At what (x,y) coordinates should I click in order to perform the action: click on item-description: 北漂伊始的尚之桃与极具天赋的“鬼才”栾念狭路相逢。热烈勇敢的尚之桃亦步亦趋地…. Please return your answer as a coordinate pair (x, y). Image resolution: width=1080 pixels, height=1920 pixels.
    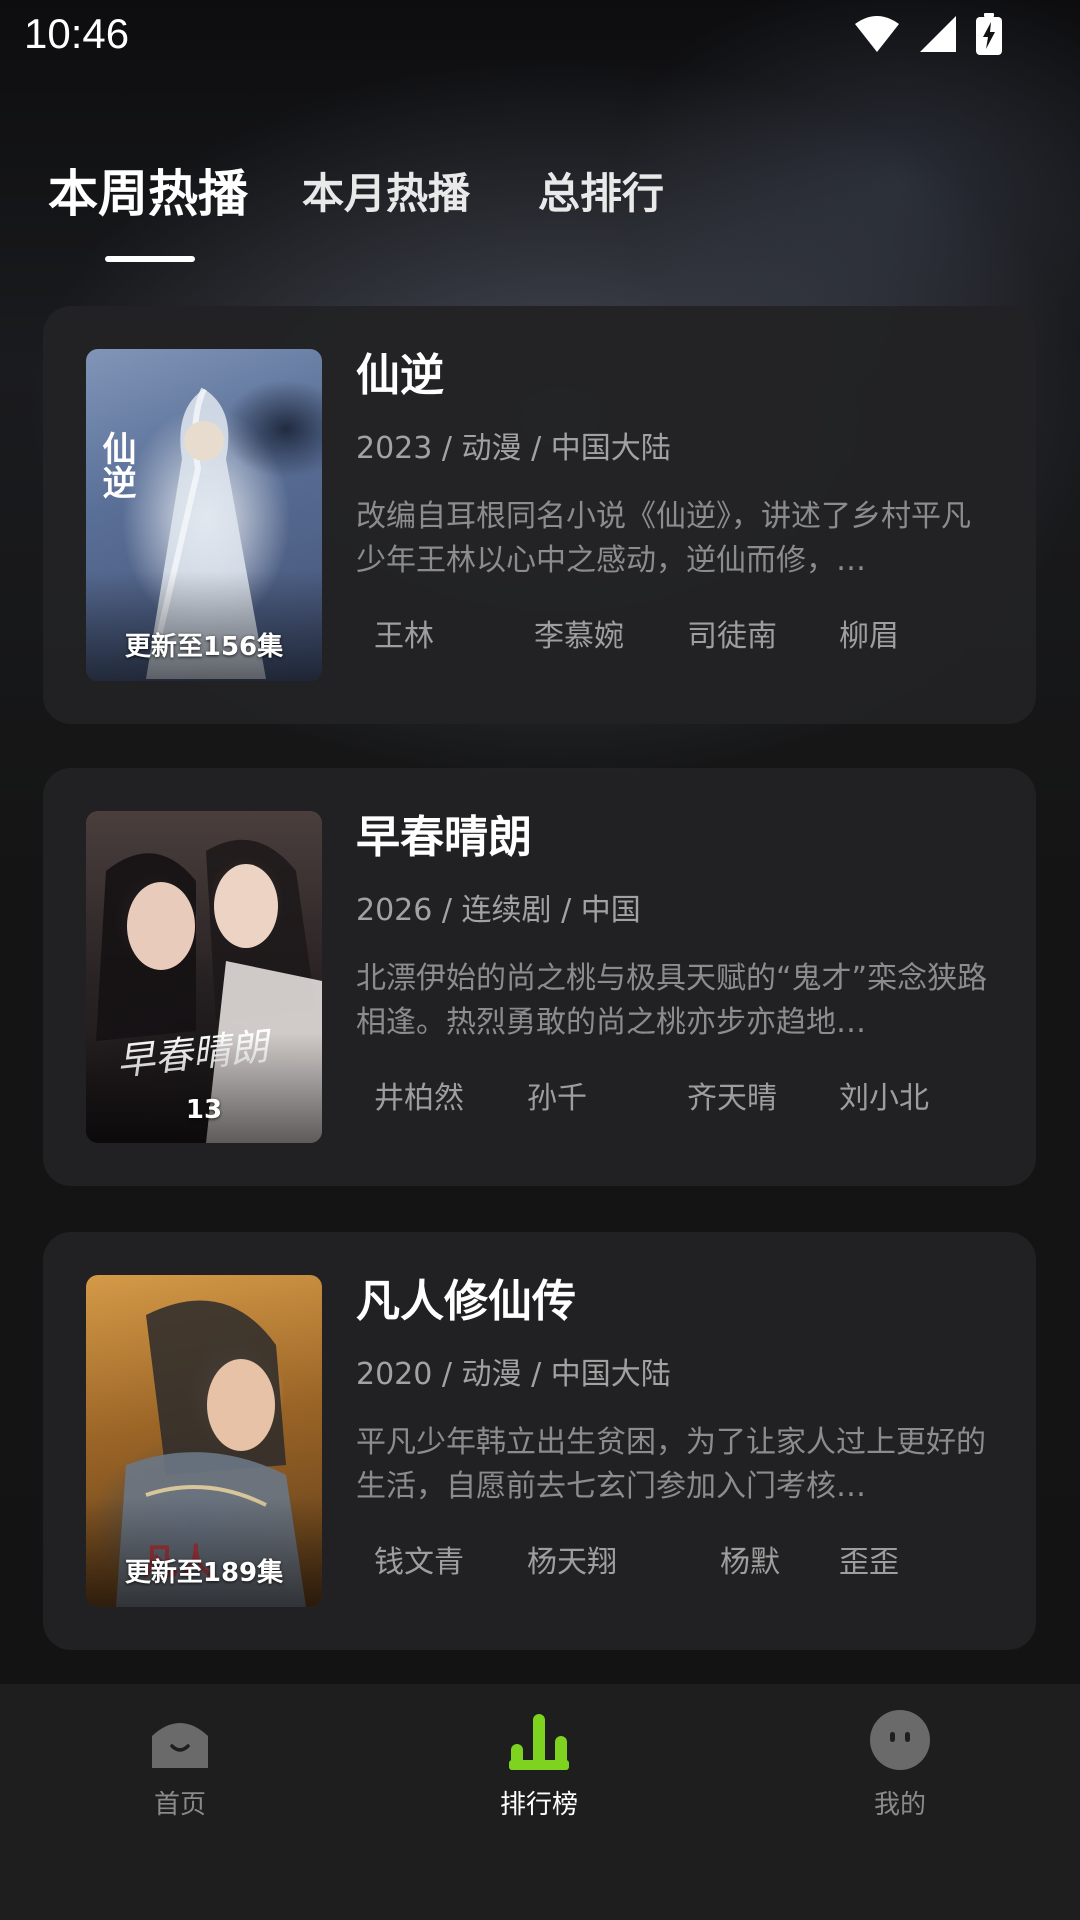
    Looking at the image, I should click on (672, 1000).